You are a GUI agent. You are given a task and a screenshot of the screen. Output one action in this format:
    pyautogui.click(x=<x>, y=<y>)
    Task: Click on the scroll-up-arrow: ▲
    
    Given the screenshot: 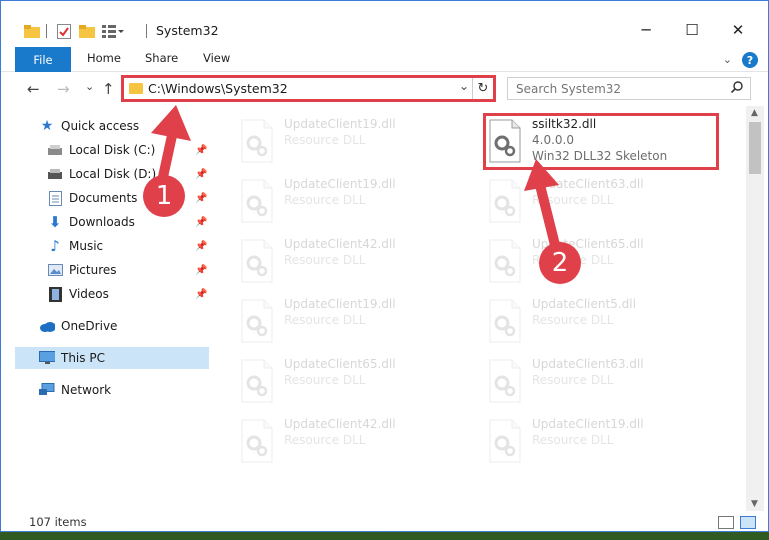 What is the action you would take?
    pyautogui.click(x=754, y=113)
    